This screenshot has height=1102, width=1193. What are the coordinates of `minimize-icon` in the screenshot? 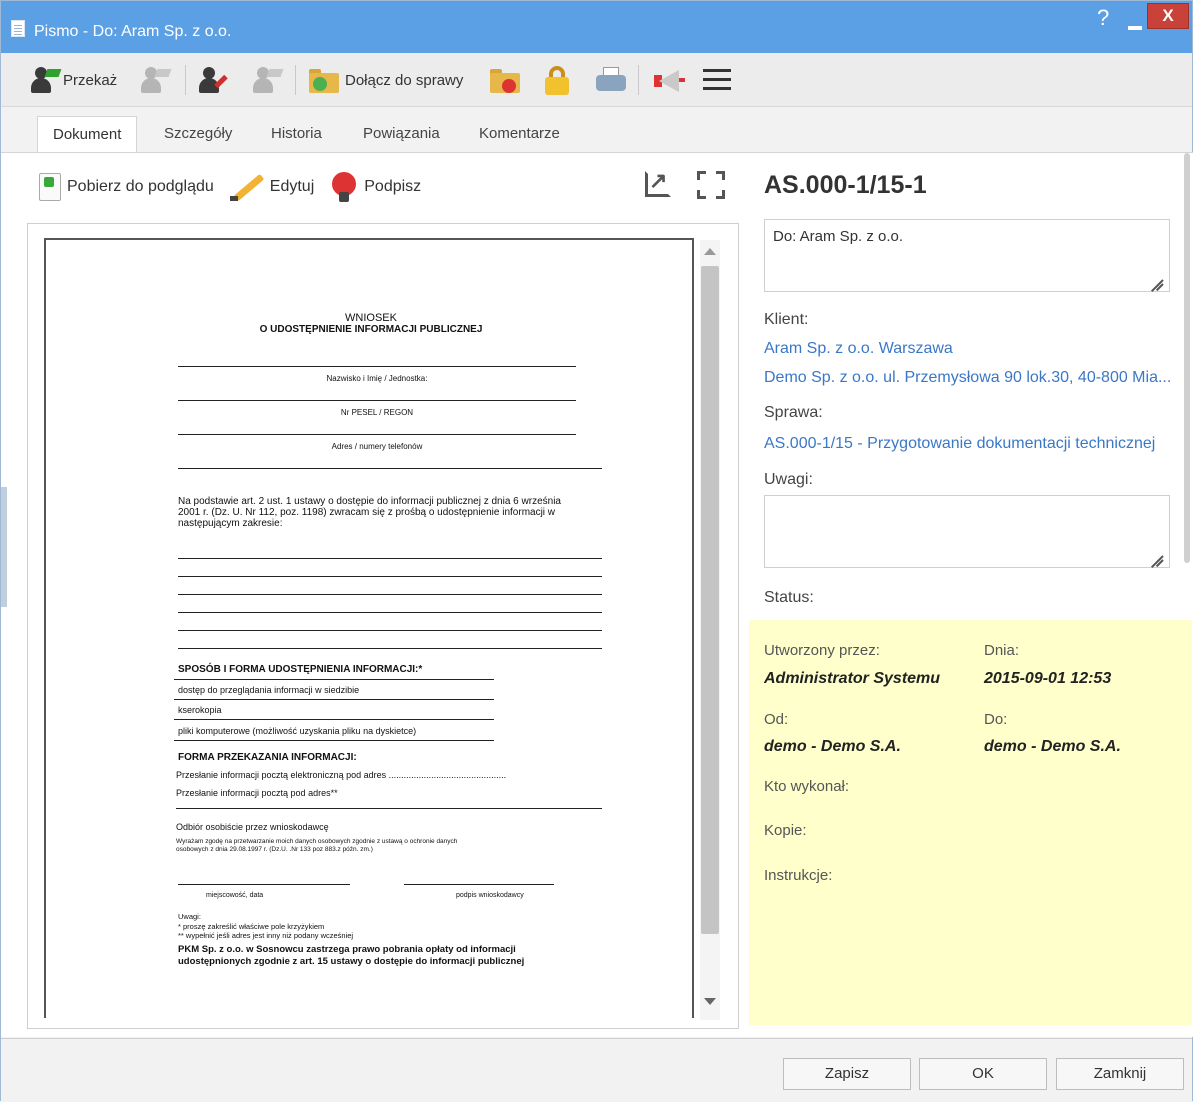 It's located at (1135, 28).